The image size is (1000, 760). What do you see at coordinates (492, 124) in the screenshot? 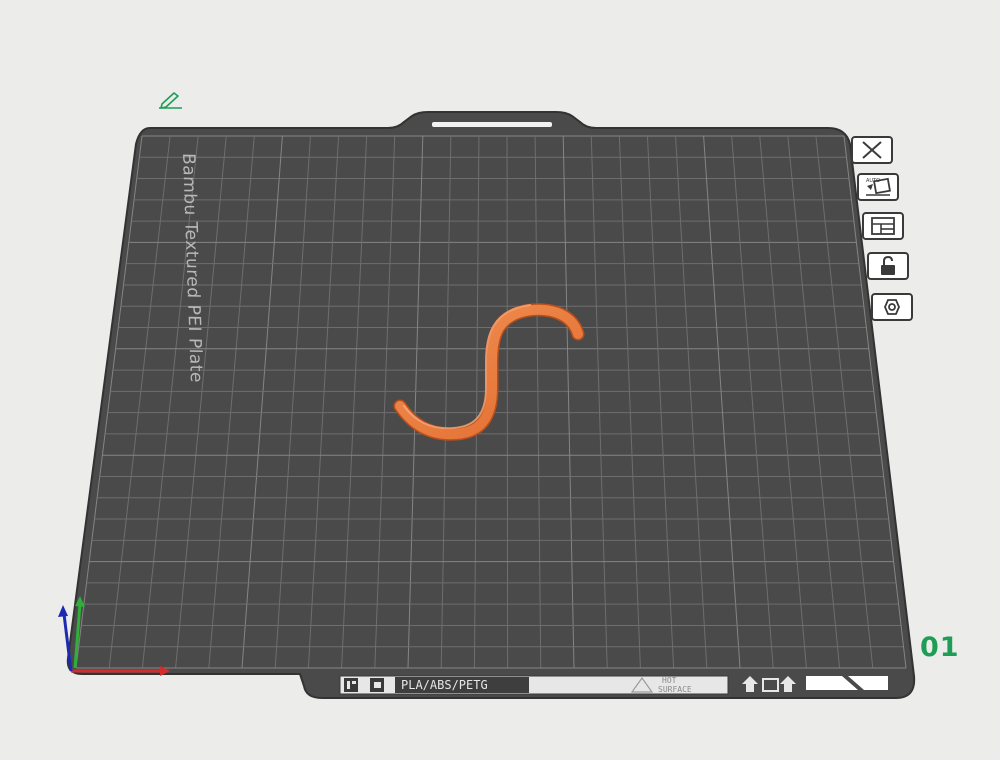
I see `plate-handle-slot` at bounding box center [492, 124].